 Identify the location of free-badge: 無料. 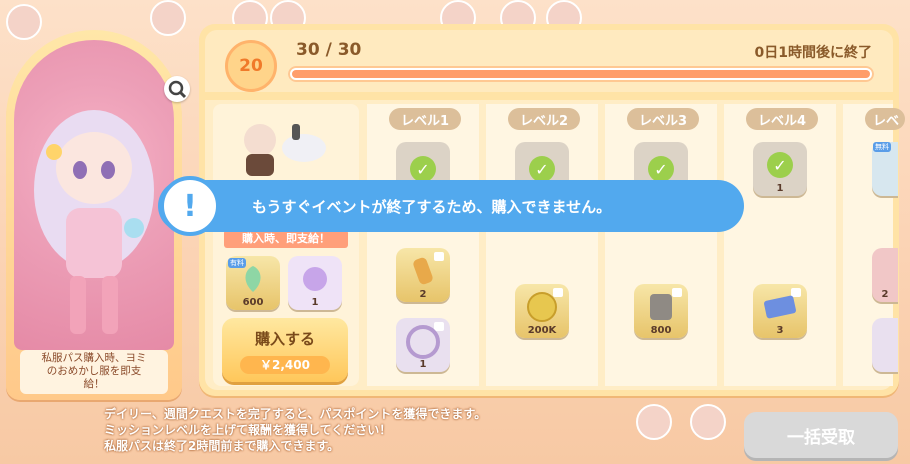
(882, 147).